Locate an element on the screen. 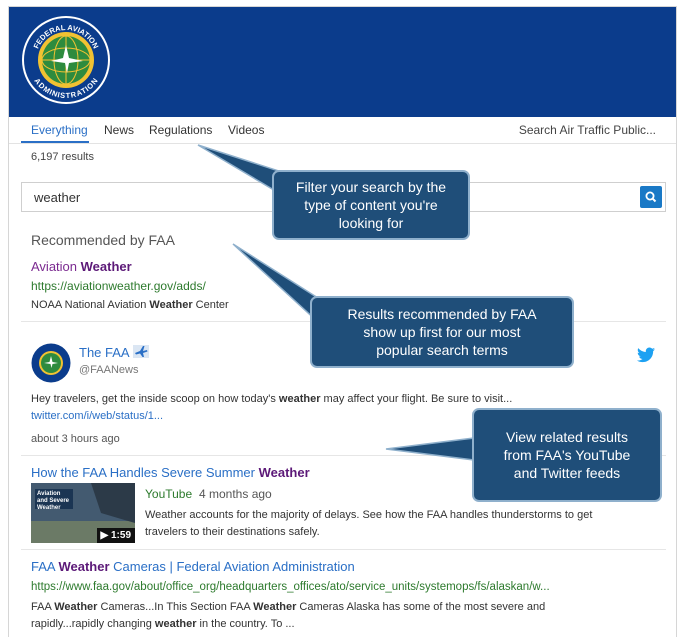  tweet-time: about 3 hours ago is located at coordinates (75, 439).